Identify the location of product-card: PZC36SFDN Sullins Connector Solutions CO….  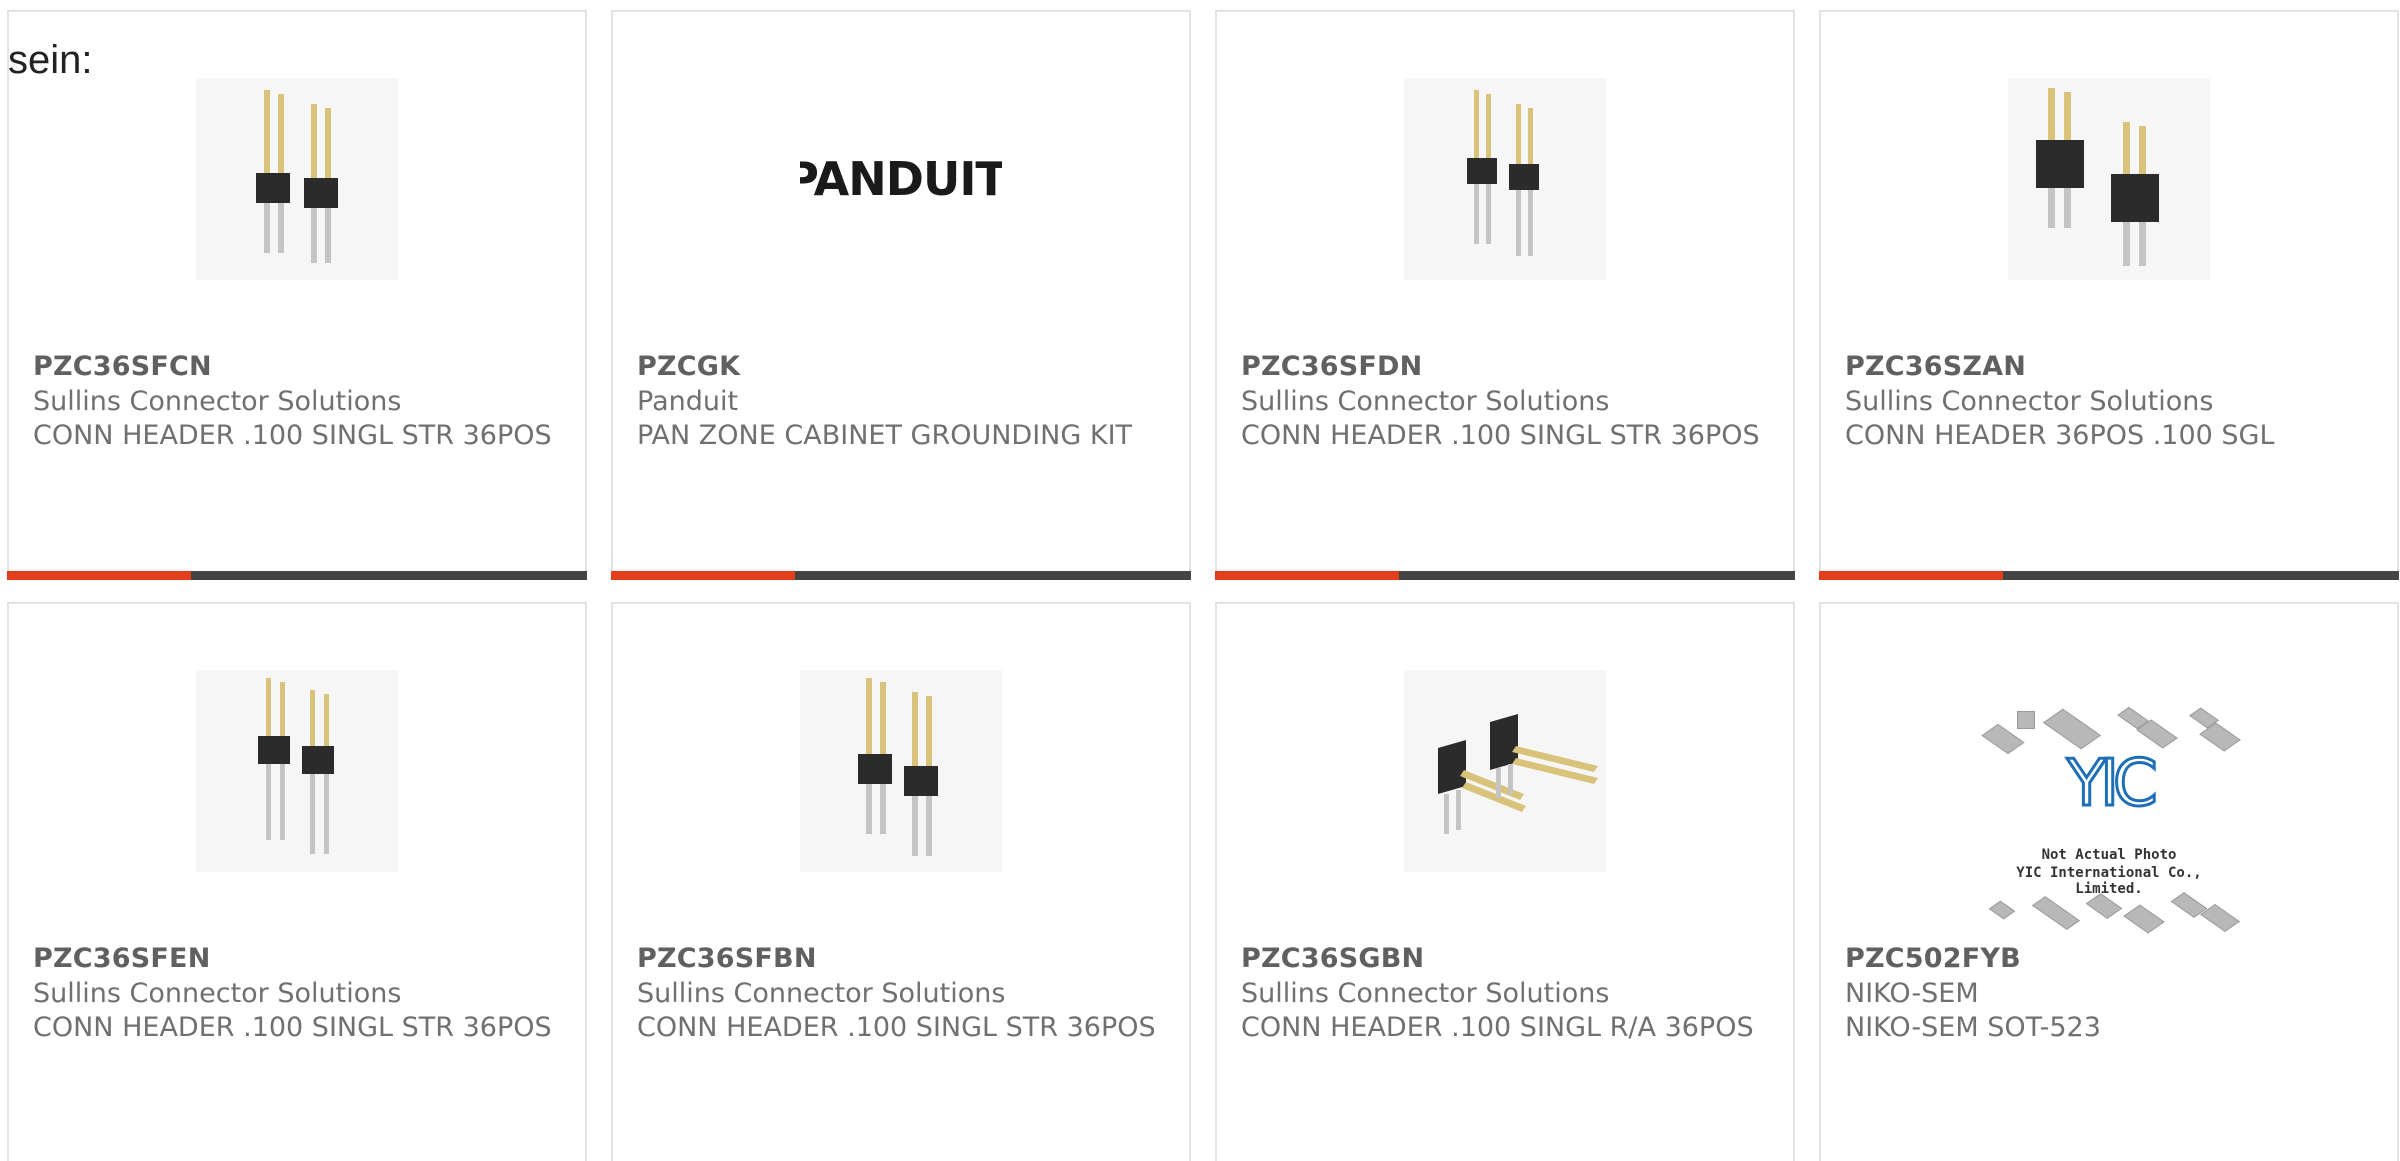
(1505, 295).